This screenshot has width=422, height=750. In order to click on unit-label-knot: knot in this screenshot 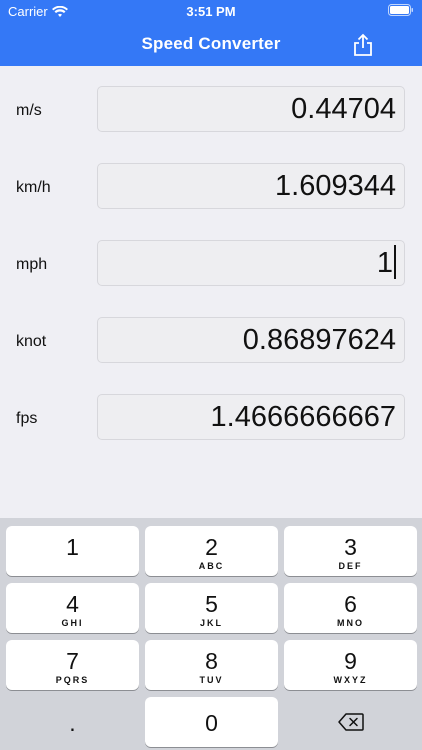, I will do `click(31, 341)`.